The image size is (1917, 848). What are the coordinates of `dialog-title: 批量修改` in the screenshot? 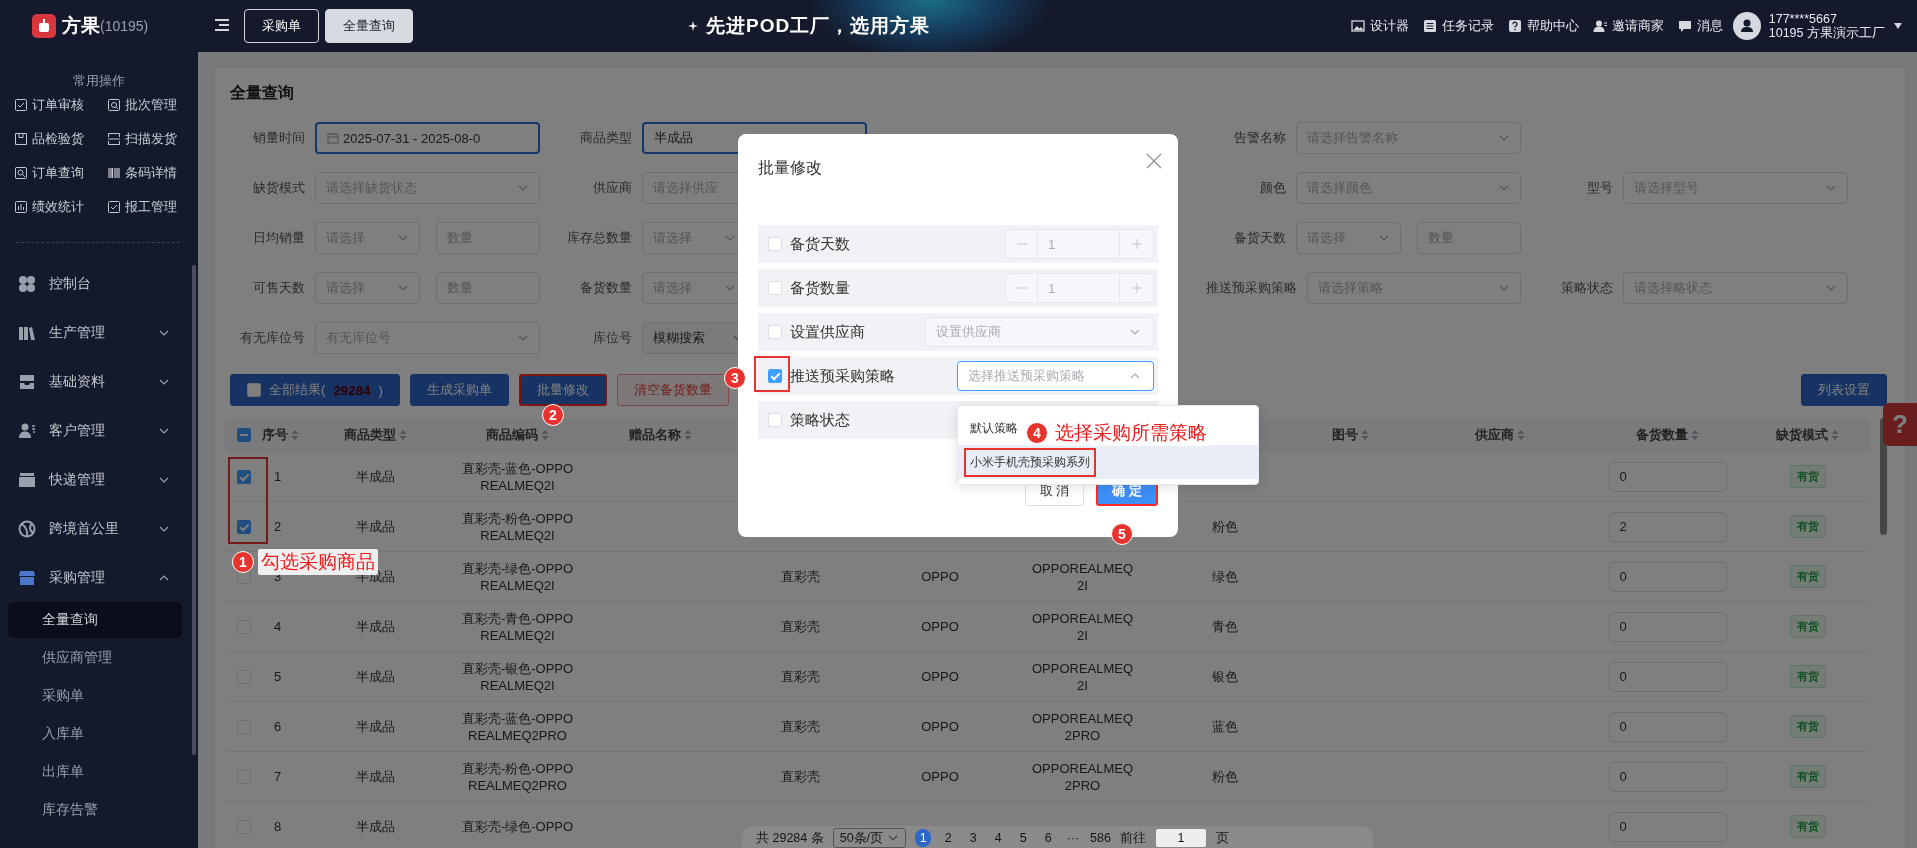 It's located at (790, 168).